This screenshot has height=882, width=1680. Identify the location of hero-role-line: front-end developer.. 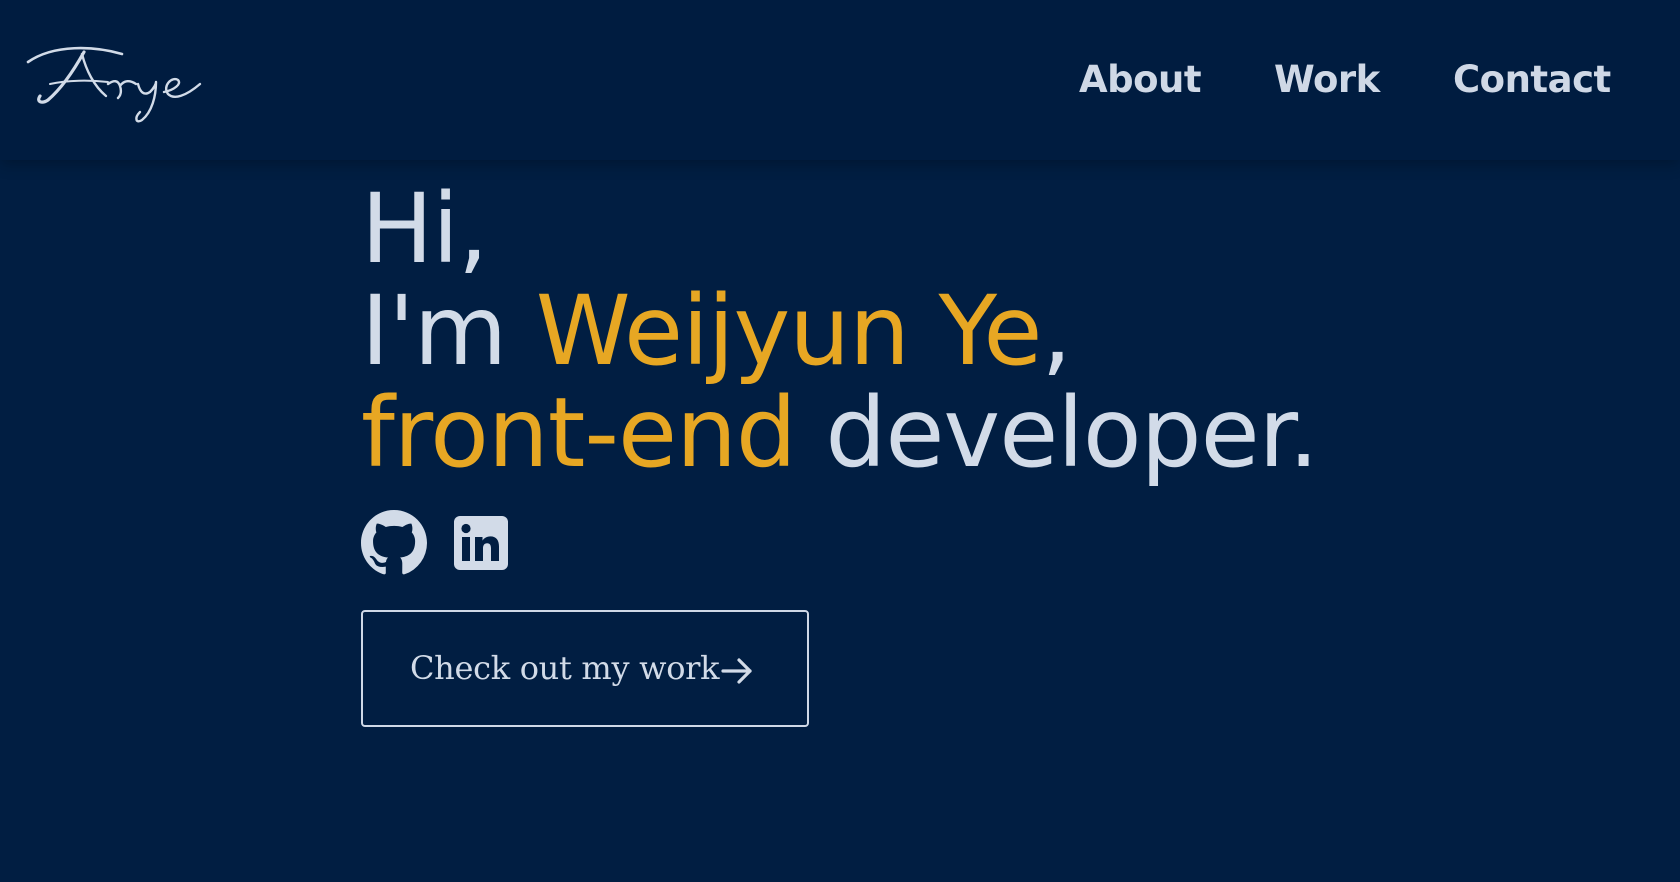
(961, 433).